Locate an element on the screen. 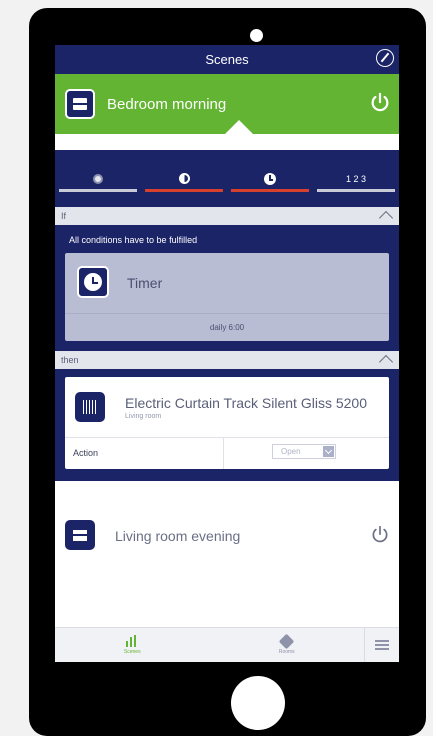 The height and width of the screenshot is (736, 433). tab-dot is located at coordinates (98, 178).